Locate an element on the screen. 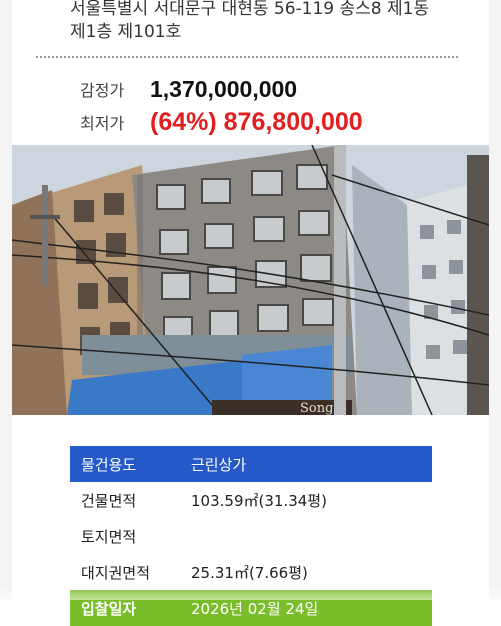 This screenshot has width=501, height=626. minimum-price-row: 최저가 (64%) 876,800,000 is located at coordinates (221, 122).